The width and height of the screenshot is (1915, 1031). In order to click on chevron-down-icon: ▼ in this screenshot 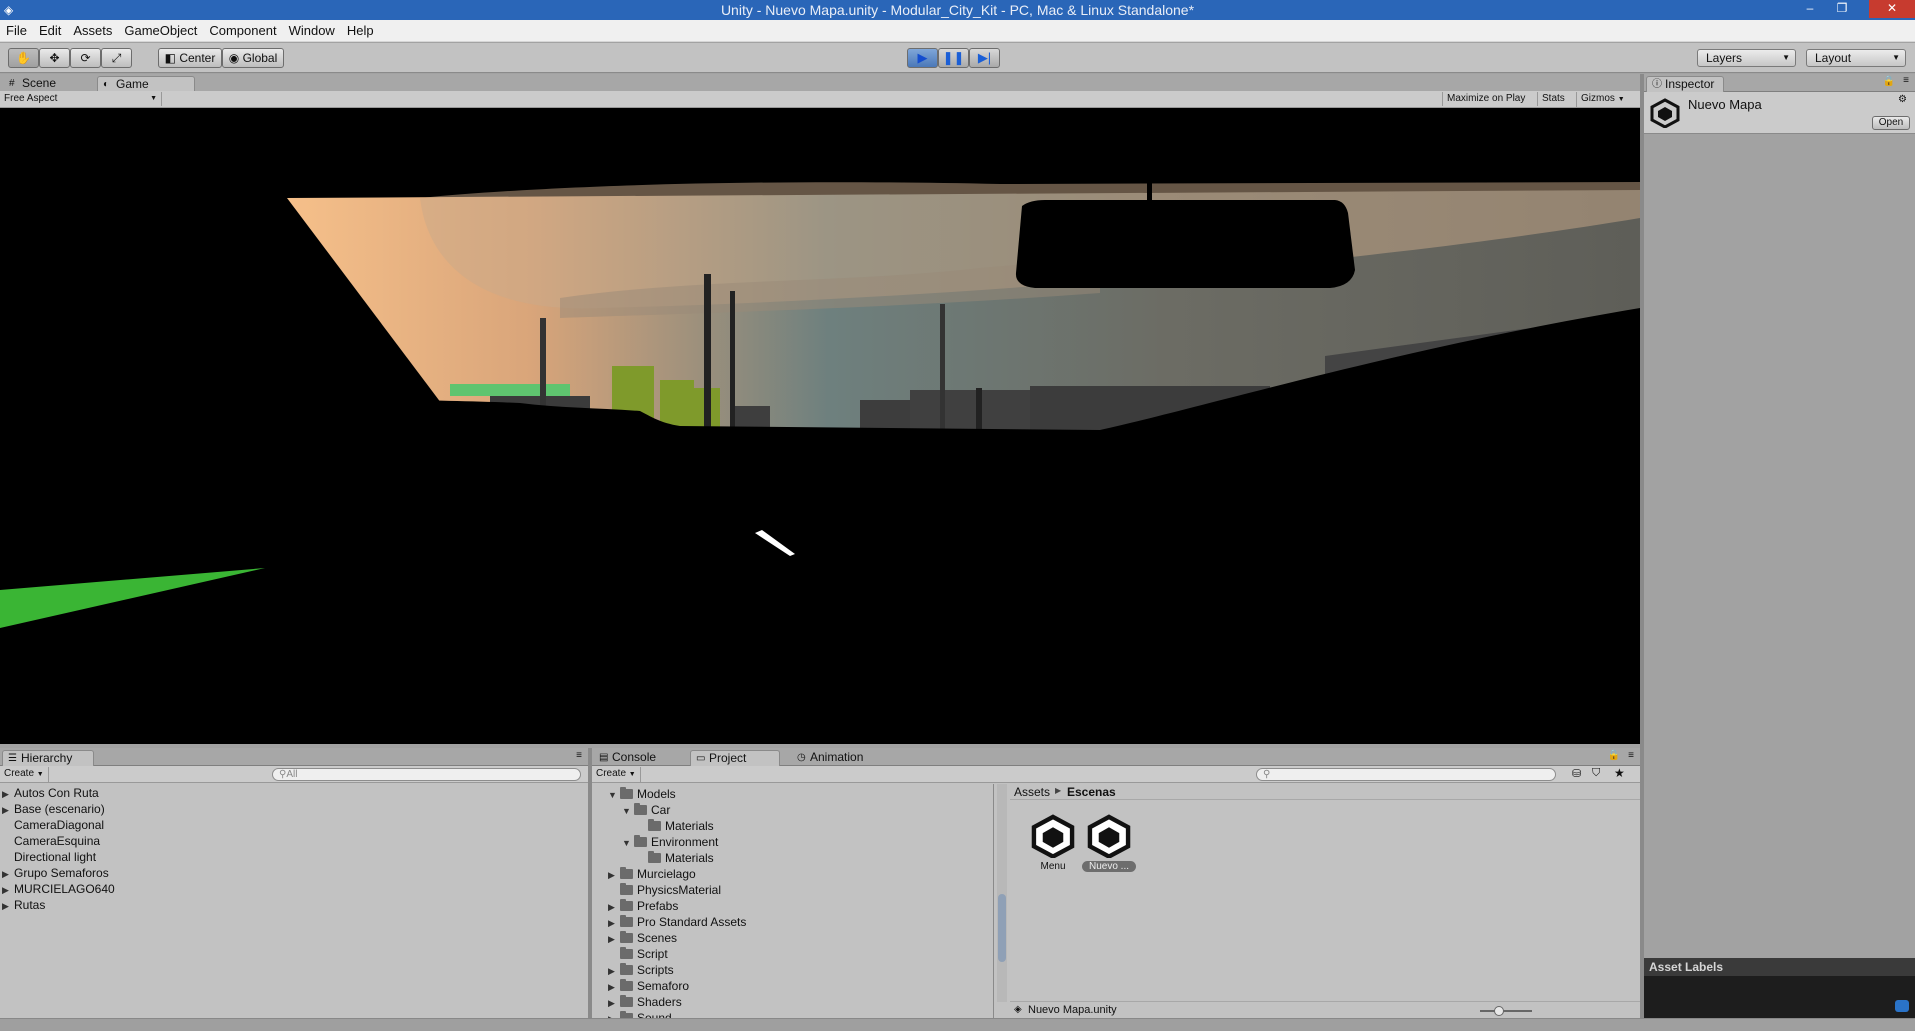, I will do `click(632, 774)`.